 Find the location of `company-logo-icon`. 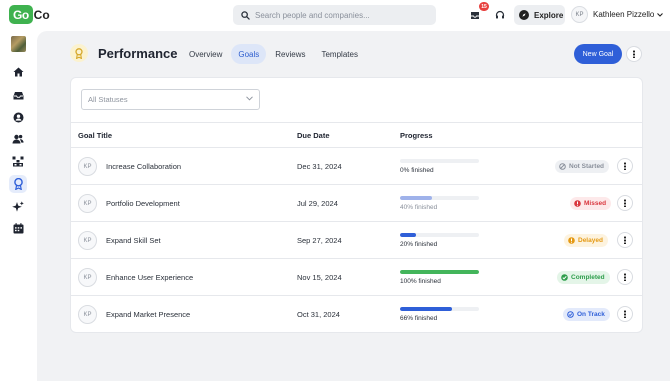

company-logo-icon is located at coordinates (18, 44).